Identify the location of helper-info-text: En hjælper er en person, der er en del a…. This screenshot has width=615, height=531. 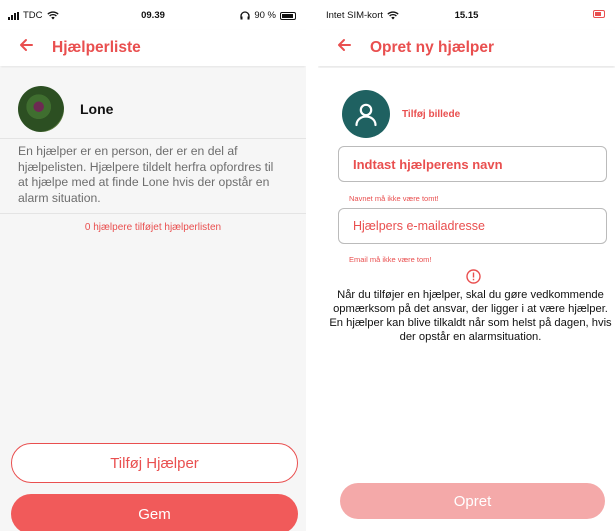
(146, 174).